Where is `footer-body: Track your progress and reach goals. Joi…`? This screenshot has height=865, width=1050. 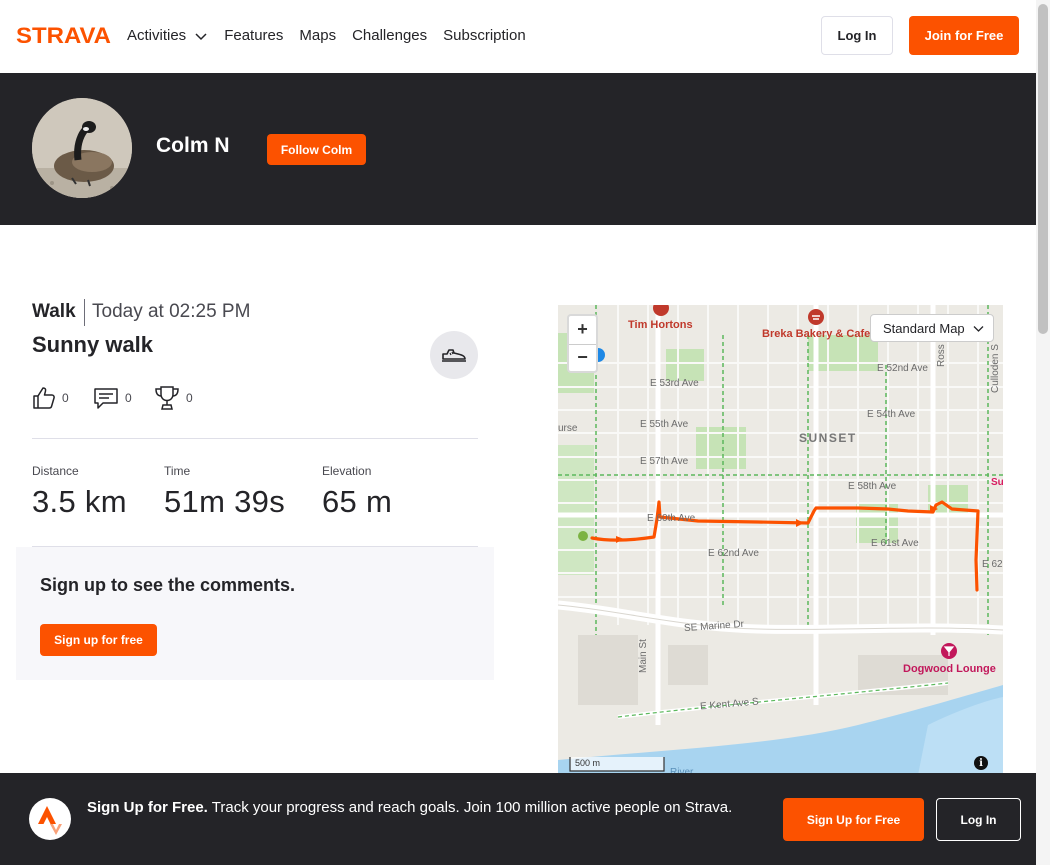 footer-body: Track your progress and reach goals. Joi… is located at coordinates (472, 807).